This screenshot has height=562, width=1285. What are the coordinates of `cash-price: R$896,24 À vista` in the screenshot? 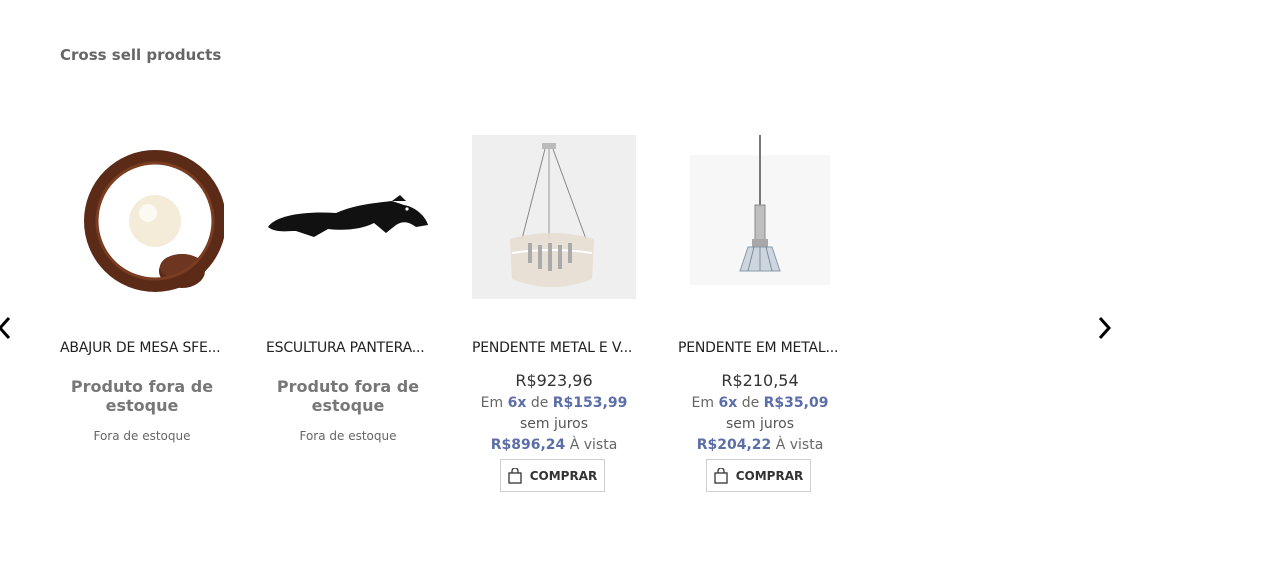 It's located at (554, 445).